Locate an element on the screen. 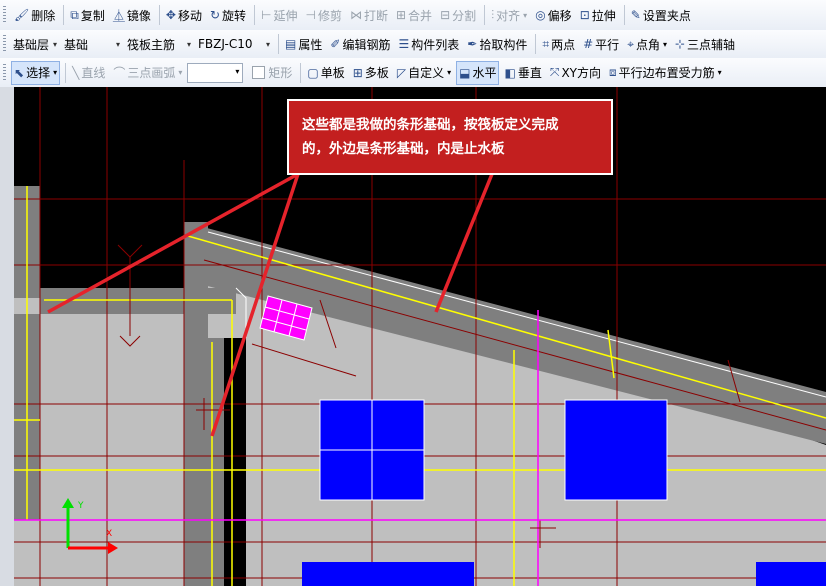 This screenshot has width=826, height=586. custom-button: ◸ 自定义 ▾ is located at coordinates (424, 73).